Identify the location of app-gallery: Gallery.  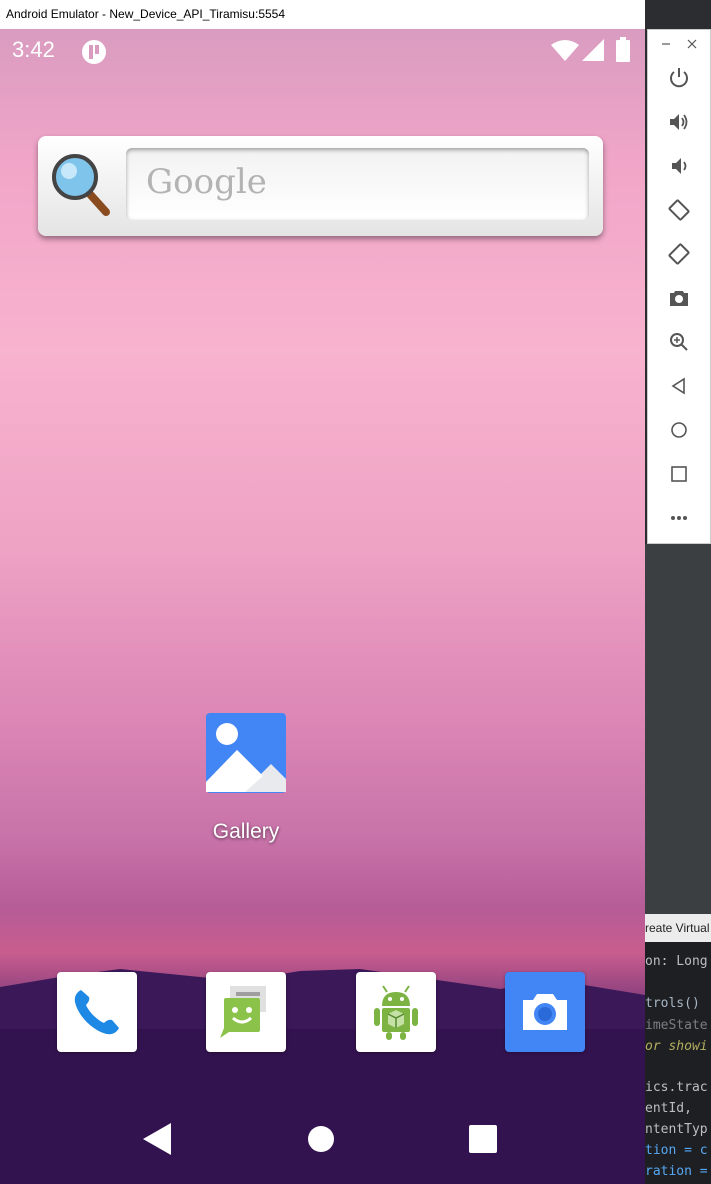
(246, 778).